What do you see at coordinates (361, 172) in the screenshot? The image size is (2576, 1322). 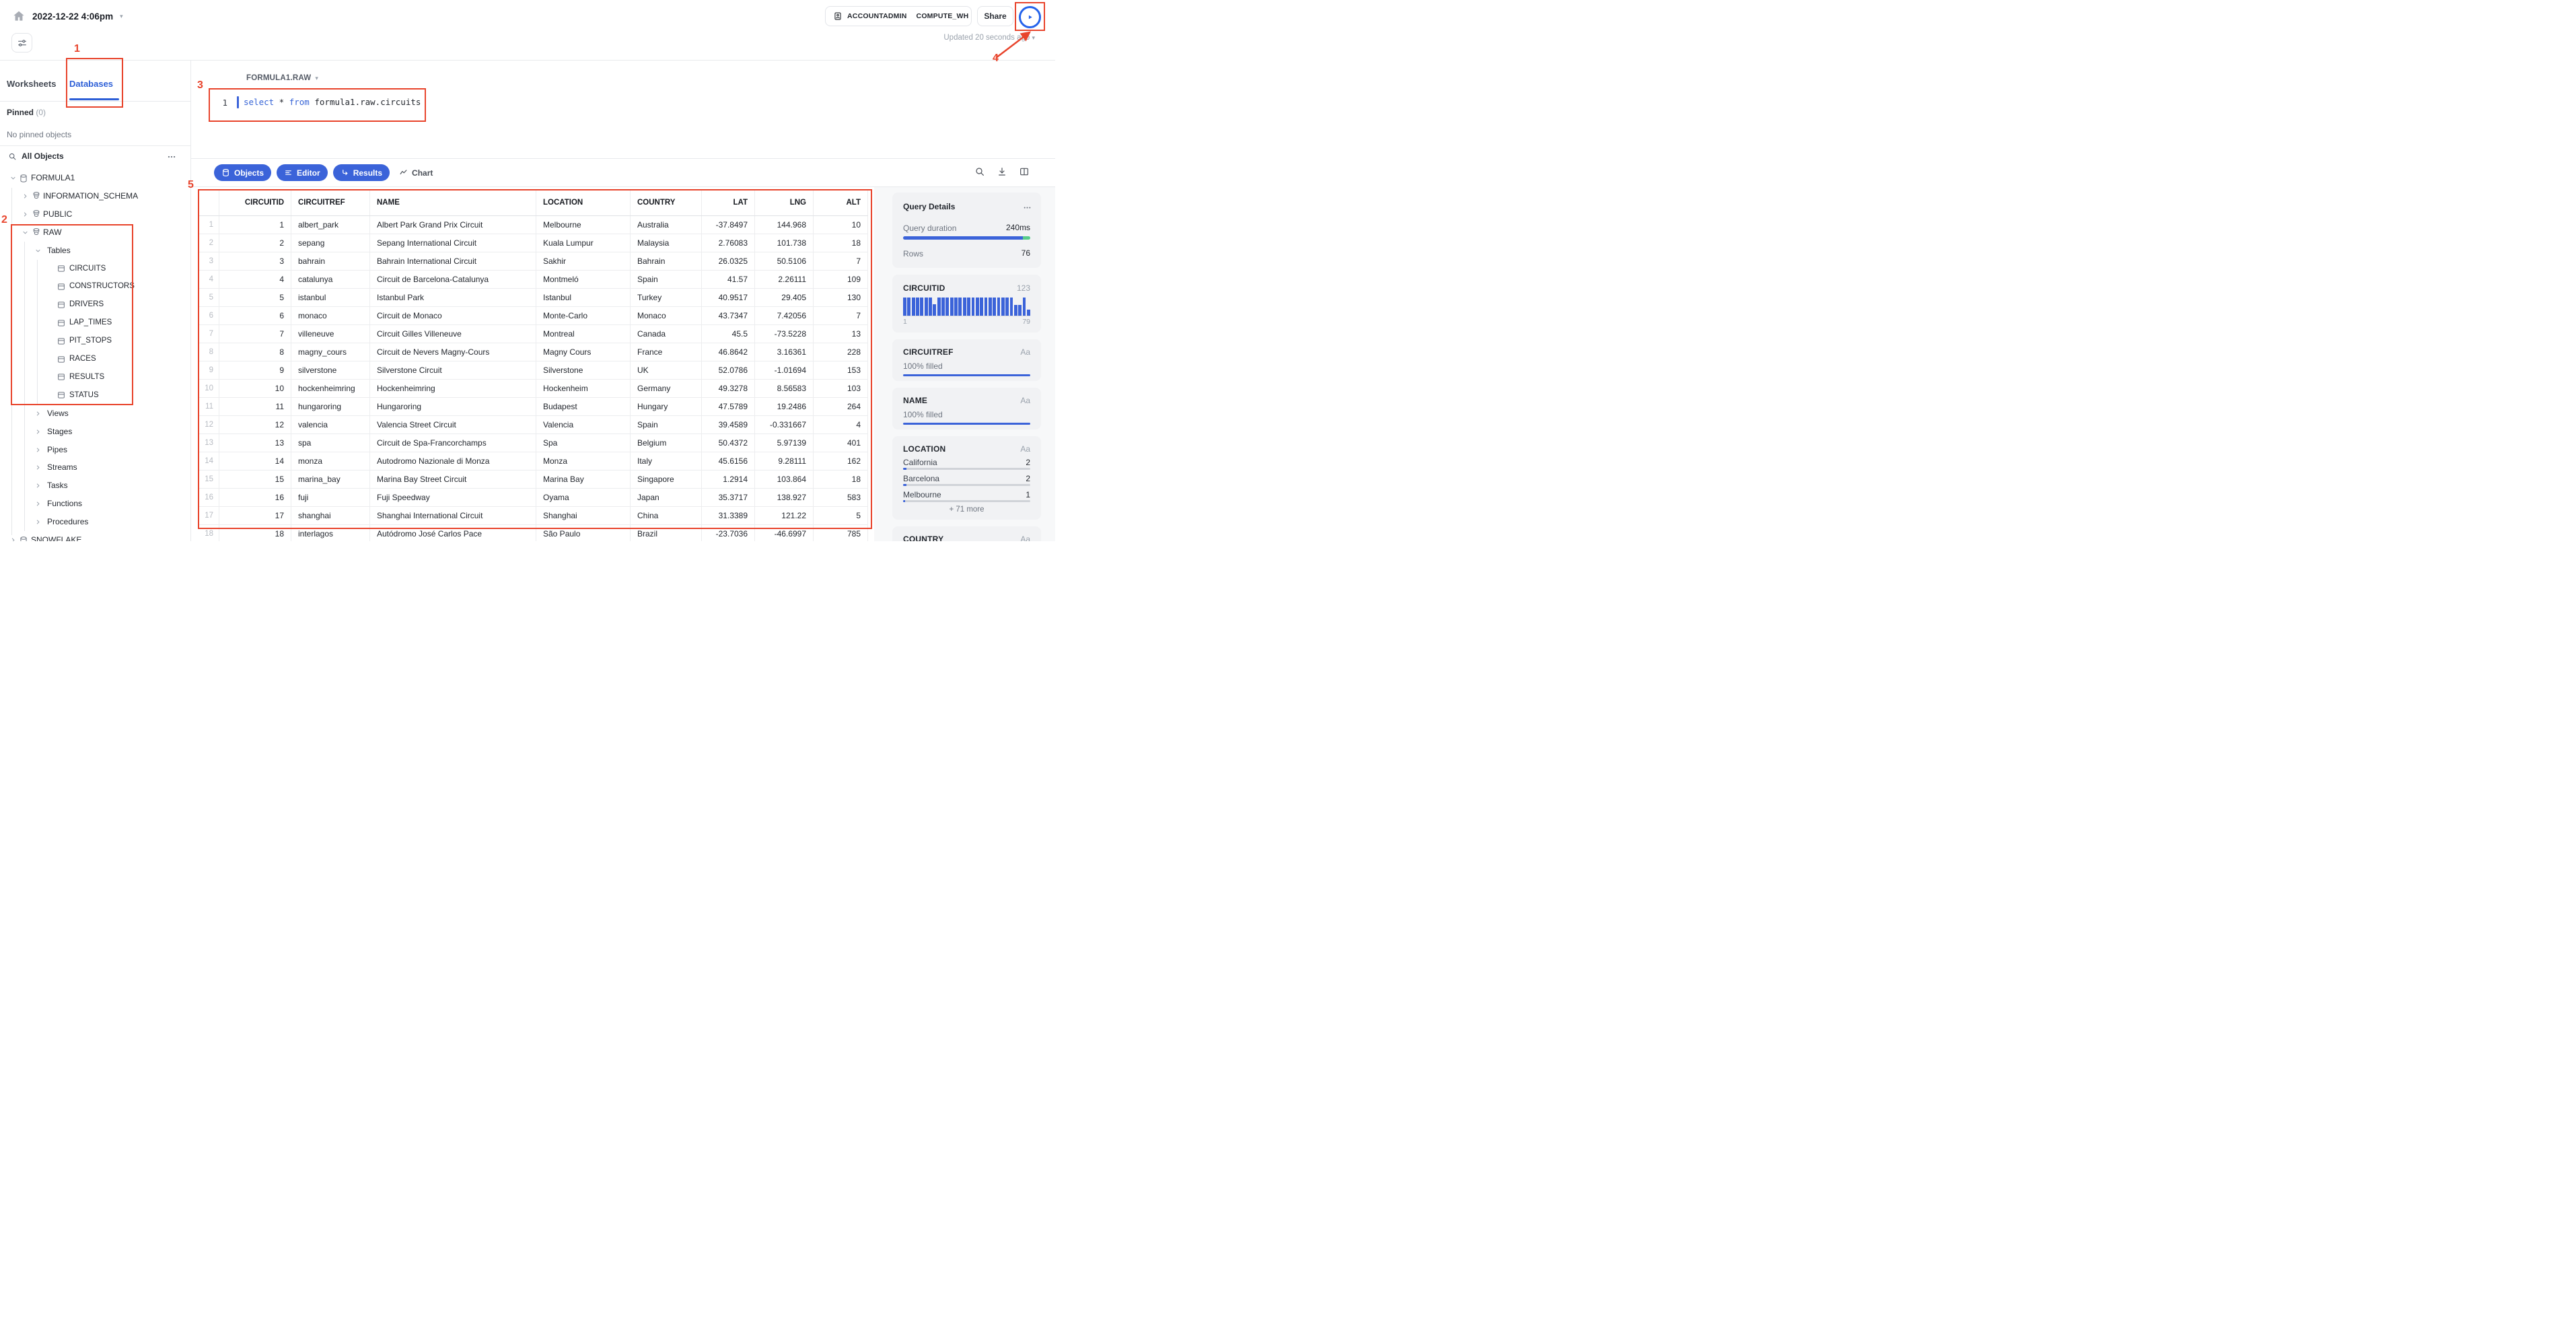 I see `view-tab-results: Results` at bounding box center [361, 172].